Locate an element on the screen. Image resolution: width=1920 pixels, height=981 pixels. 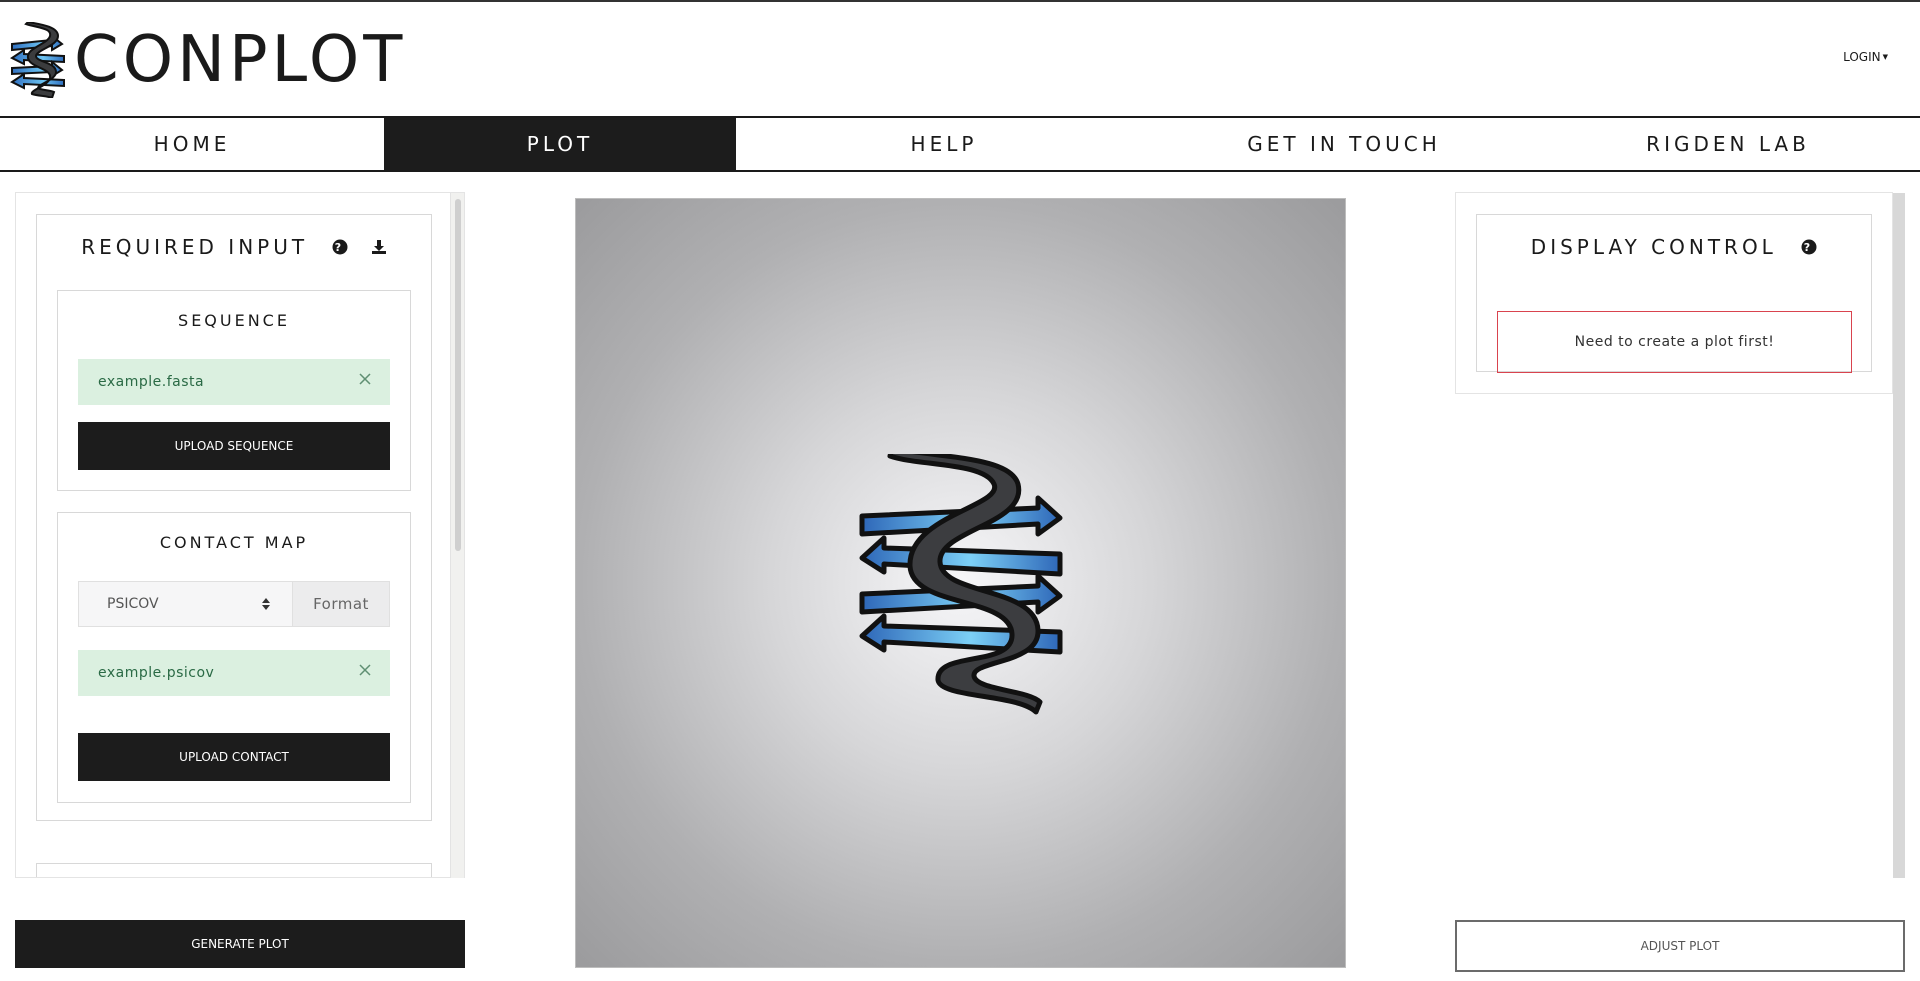
required-input-title: REQUIRED INPUT is located at coordinates (195, 247).